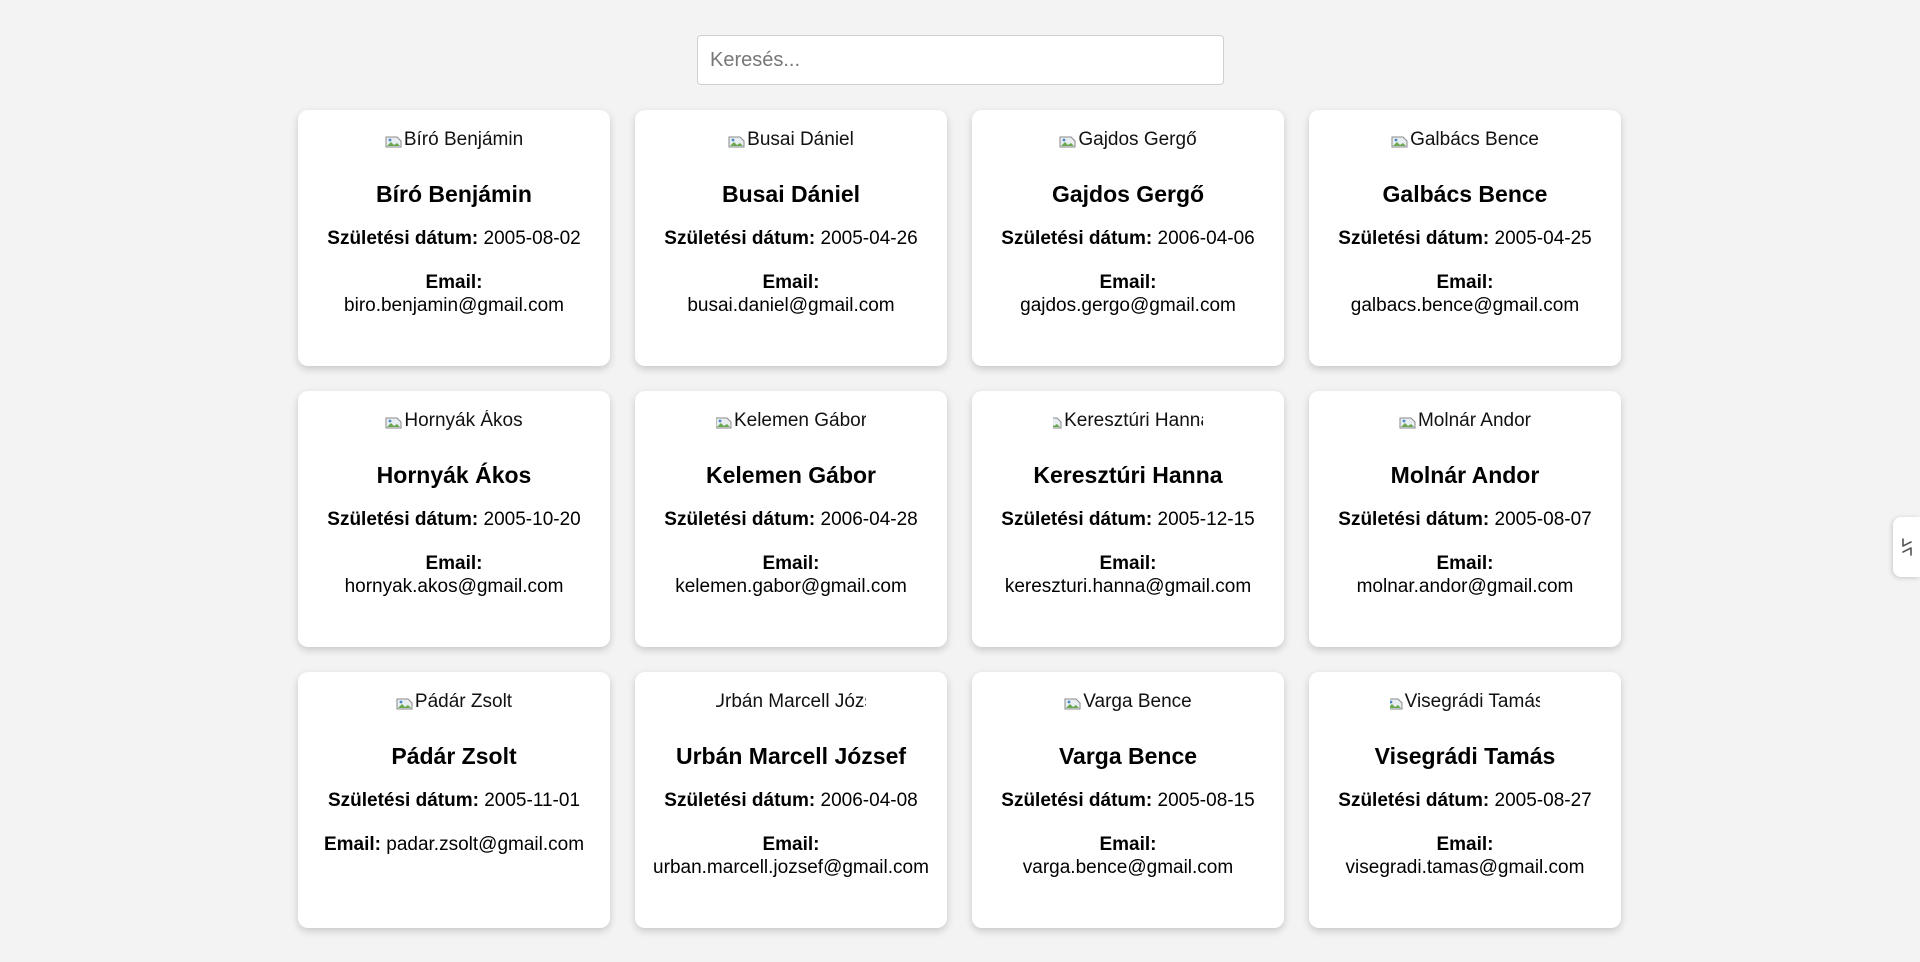 The height and width of the screenshot is (962, 1920). I want to click on email: Email: biro.benjamin@gmail.com, so click(454, 294).